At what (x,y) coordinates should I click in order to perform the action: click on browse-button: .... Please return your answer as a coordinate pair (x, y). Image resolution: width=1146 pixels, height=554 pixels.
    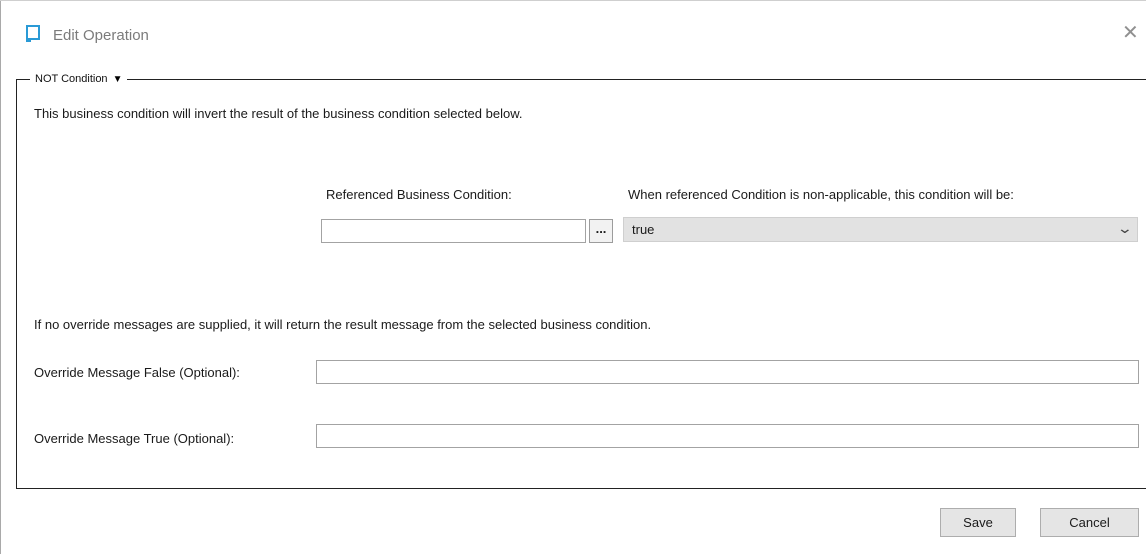
    Looking at the image, I should click on (601, 231).